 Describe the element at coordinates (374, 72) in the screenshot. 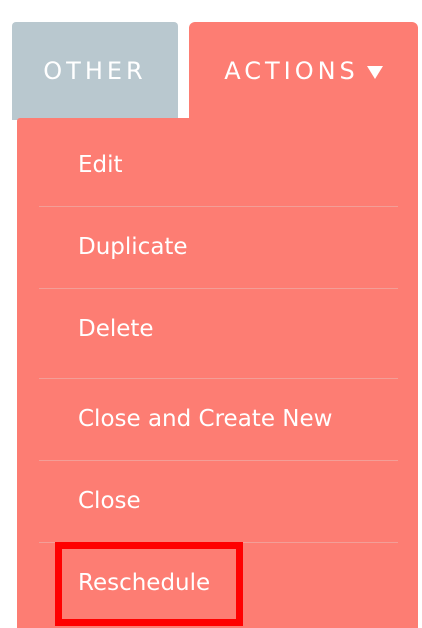

I see `caret-down-icon` at that location.